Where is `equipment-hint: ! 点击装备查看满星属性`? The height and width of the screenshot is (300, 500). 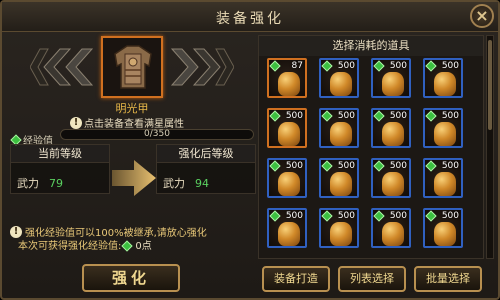 equipment-hint: ! 点击装备查看满星属性 is located at coordinates (127, 121).